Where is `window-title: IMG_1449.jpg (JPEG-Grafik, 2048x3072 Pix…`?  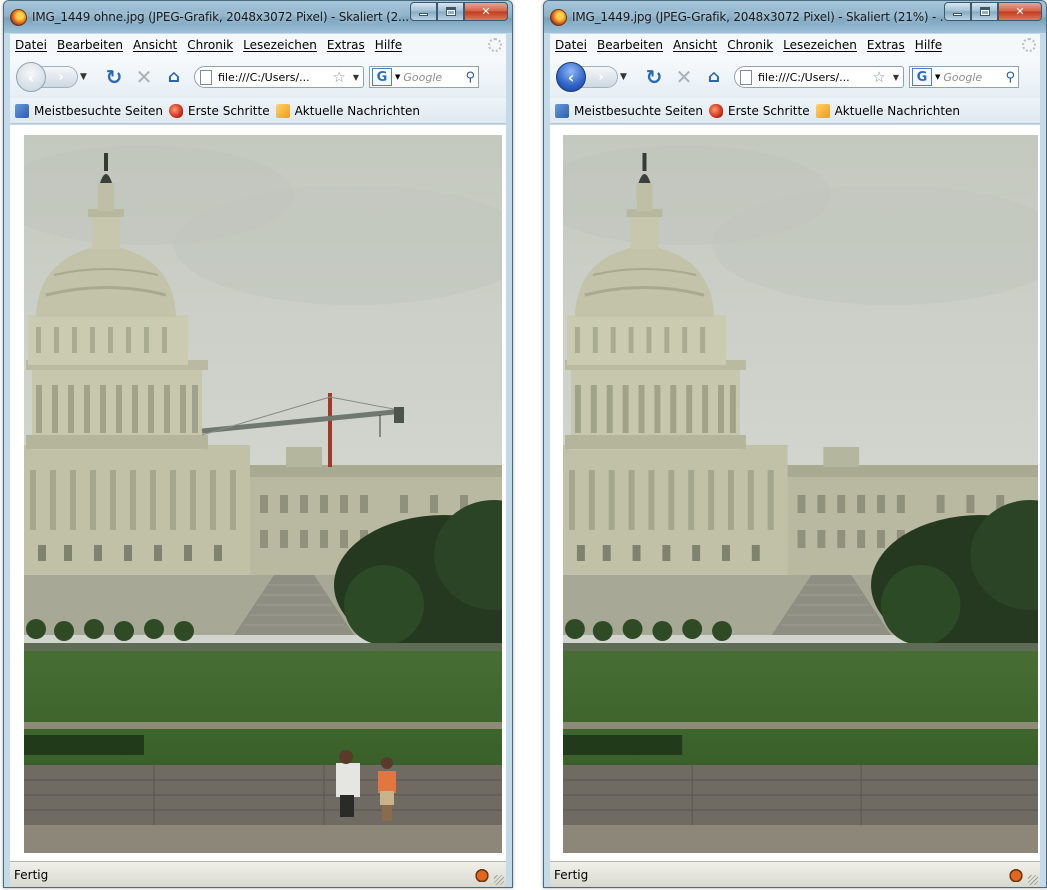
window-title: IMG_1449.jpg (JPEG-Grafik, 2048x3072 Pix… is located at coordinates (758, 17).